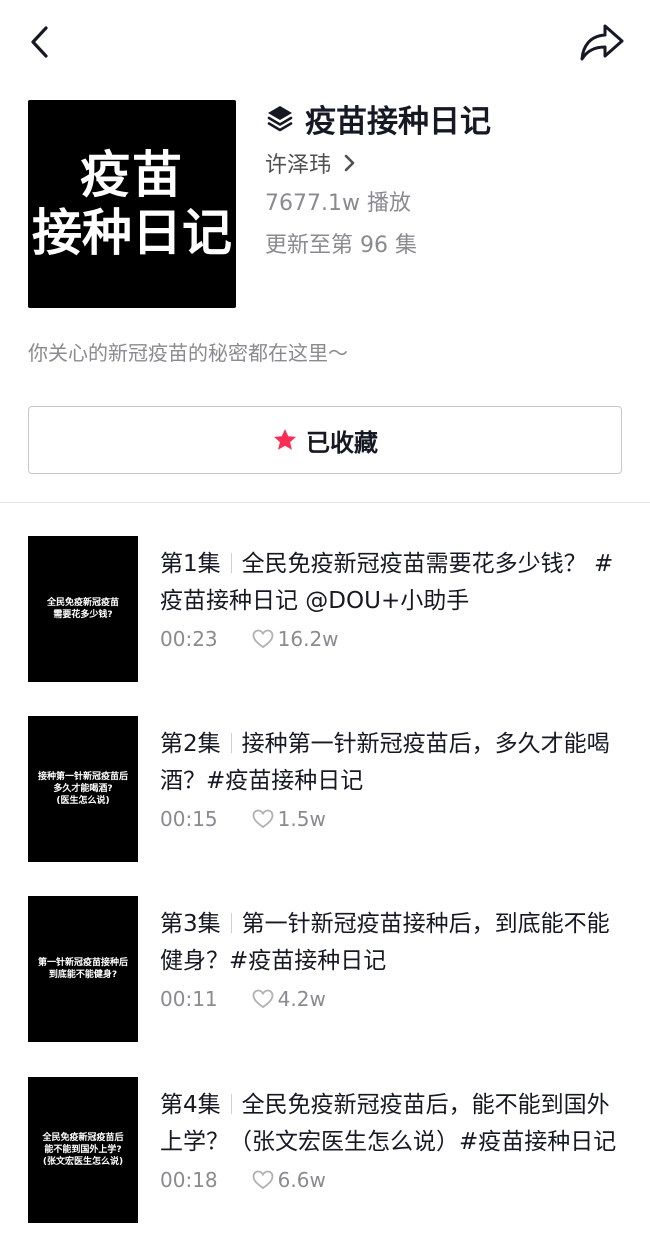 The image size is (650, 1241). I want to click on episode-duration: 00:15, so click(189, 819).